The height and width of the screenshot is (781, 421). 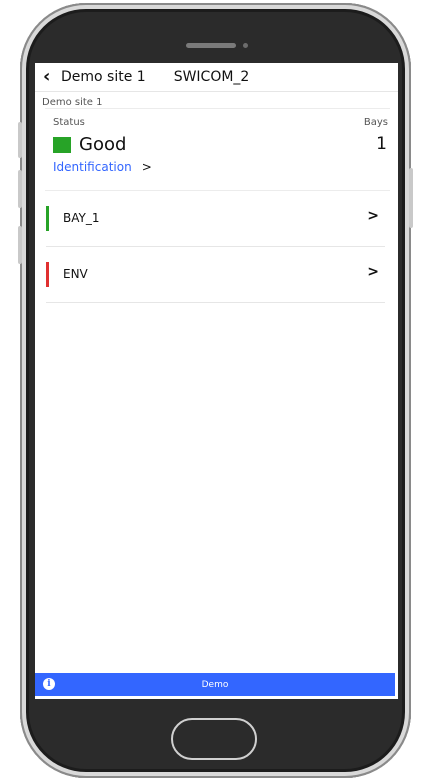 I want to click on list-item-label: ENV, so click(x=75, y=274).